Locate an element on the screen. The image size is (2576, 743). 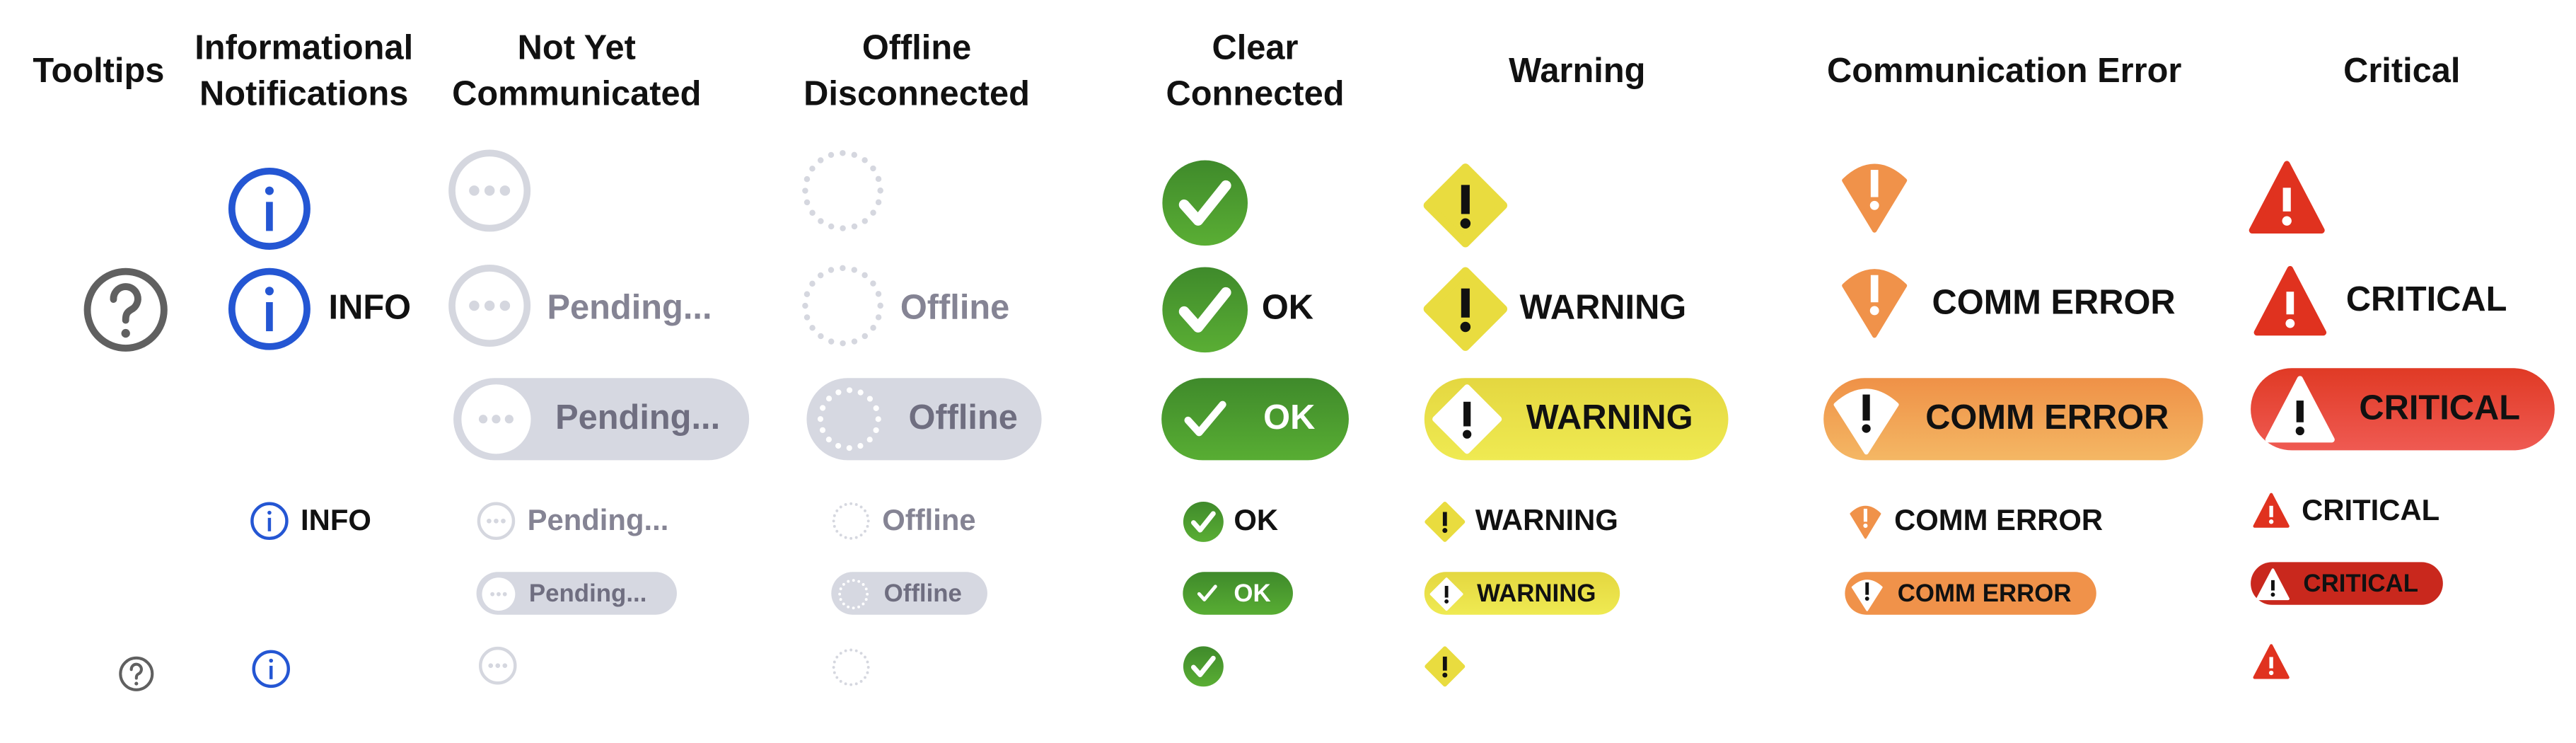
header-tooltips: Tooltips is located at coordinates (99, 71).